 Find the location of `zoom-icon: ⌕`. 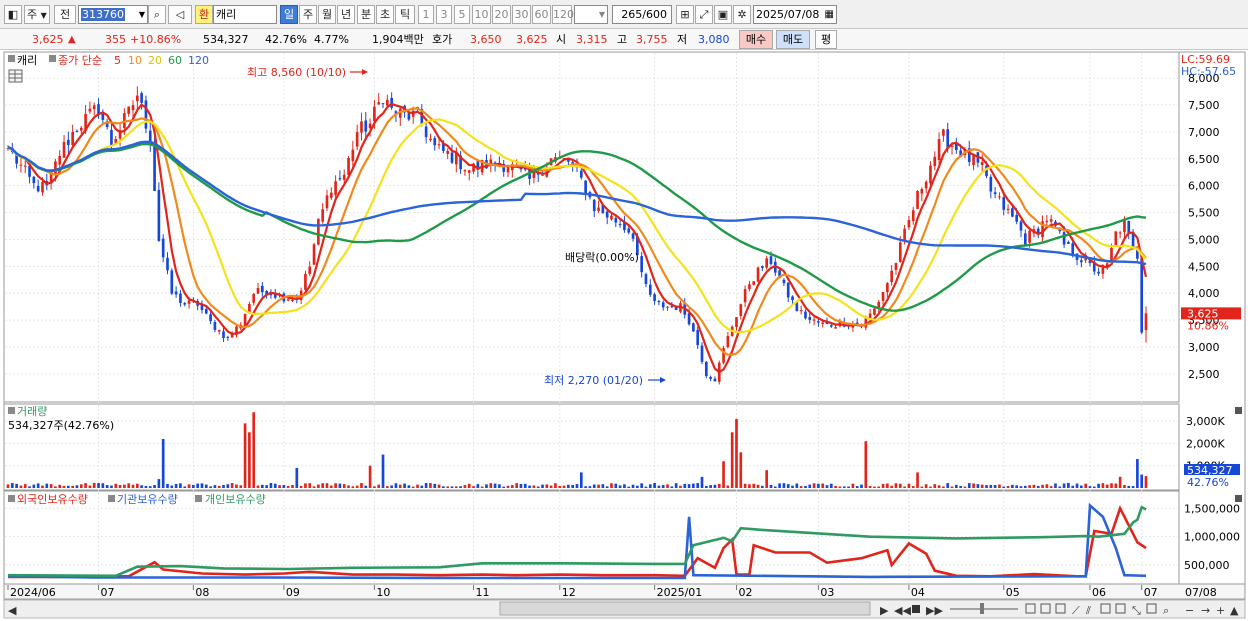

zoom-icon: ⌕ is located at coordinates (1166, 610).